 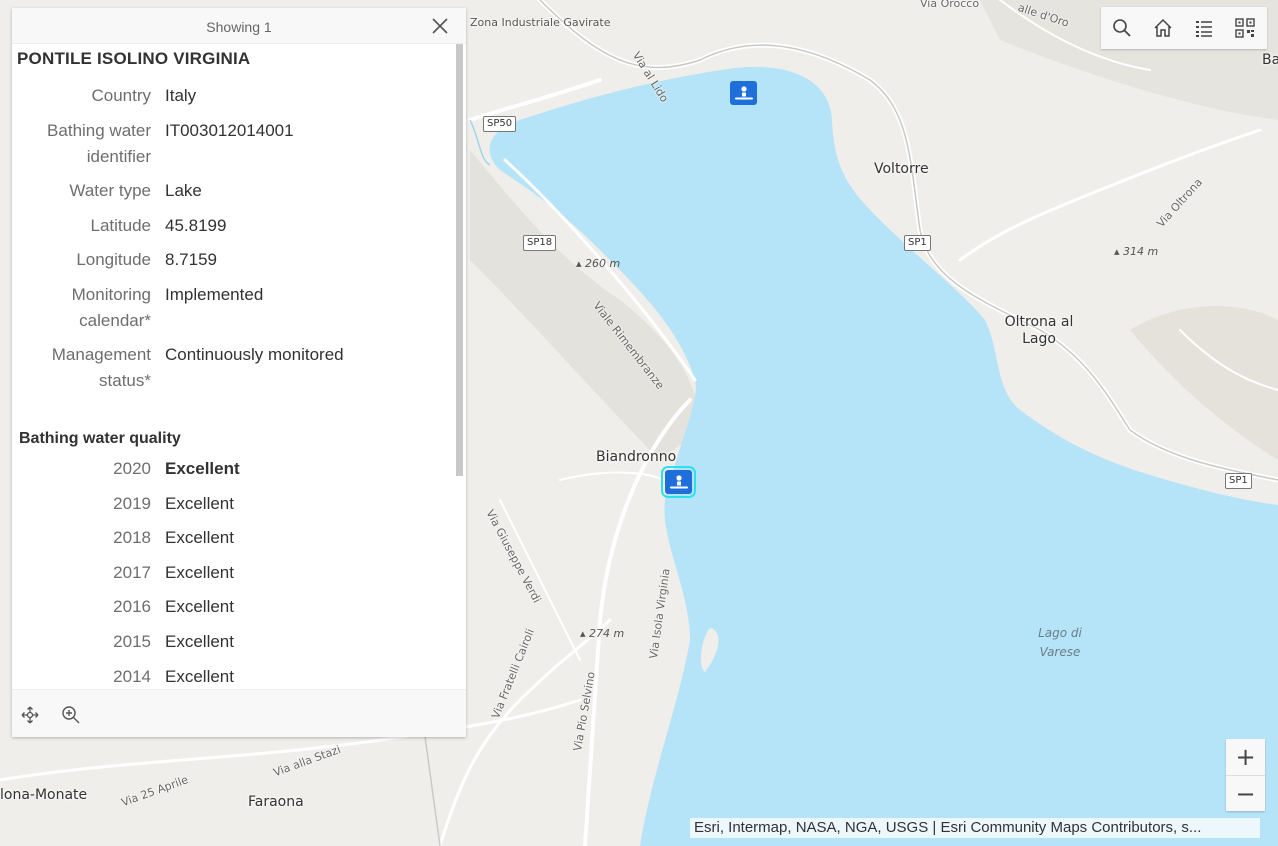 I want to click on close-icon, so click(x=440, y=26).